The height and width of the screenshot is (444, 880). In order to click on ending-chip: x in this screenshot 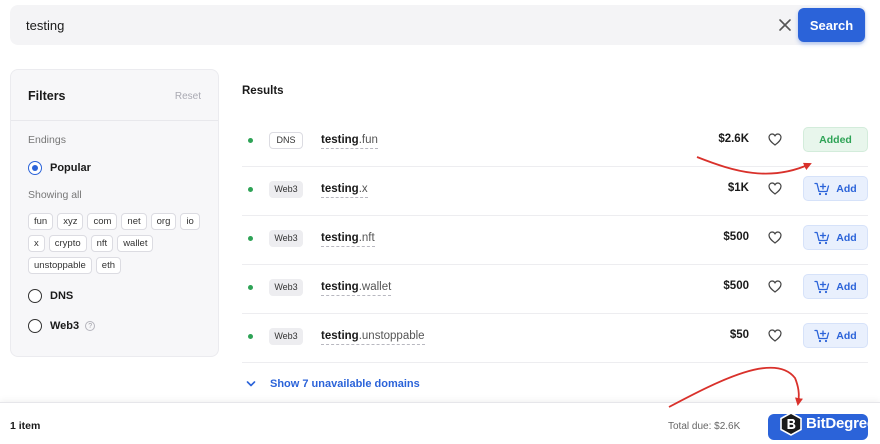, I will do `click(36, 243)`.